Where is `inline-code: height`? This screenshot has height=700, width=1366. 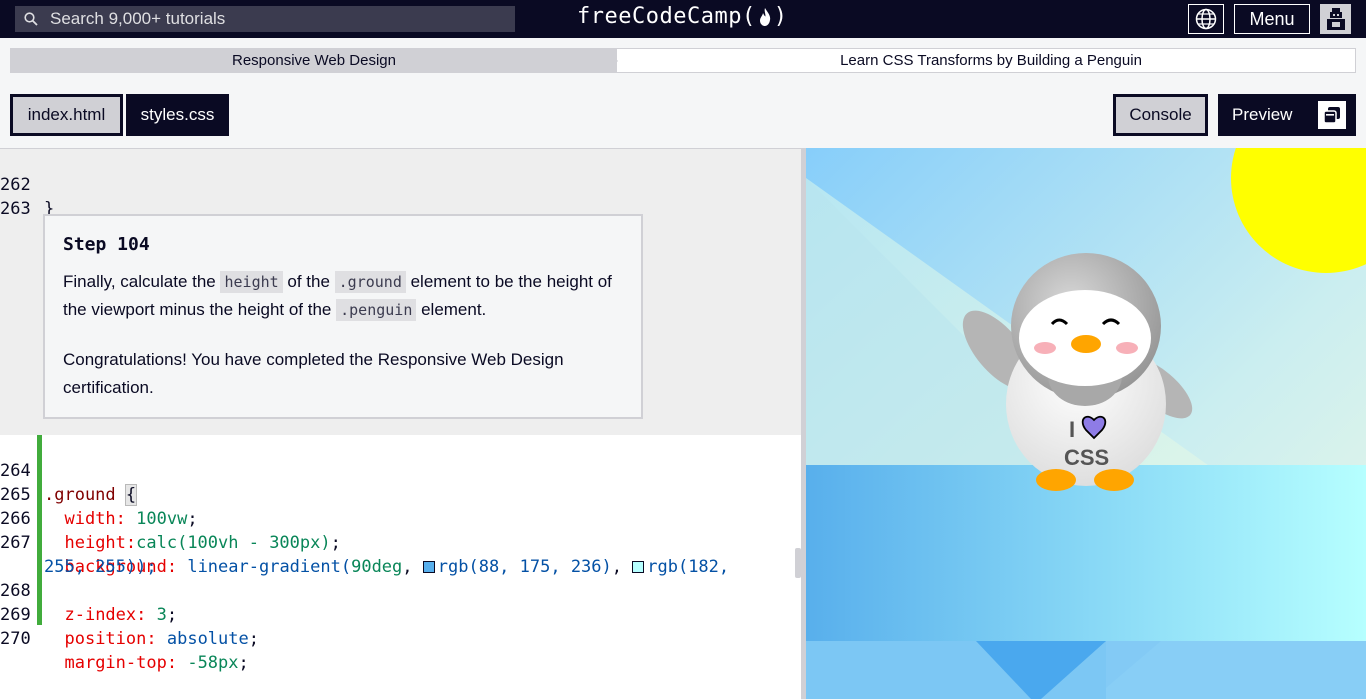
inline-code: height is located at coordinates (251, 282).